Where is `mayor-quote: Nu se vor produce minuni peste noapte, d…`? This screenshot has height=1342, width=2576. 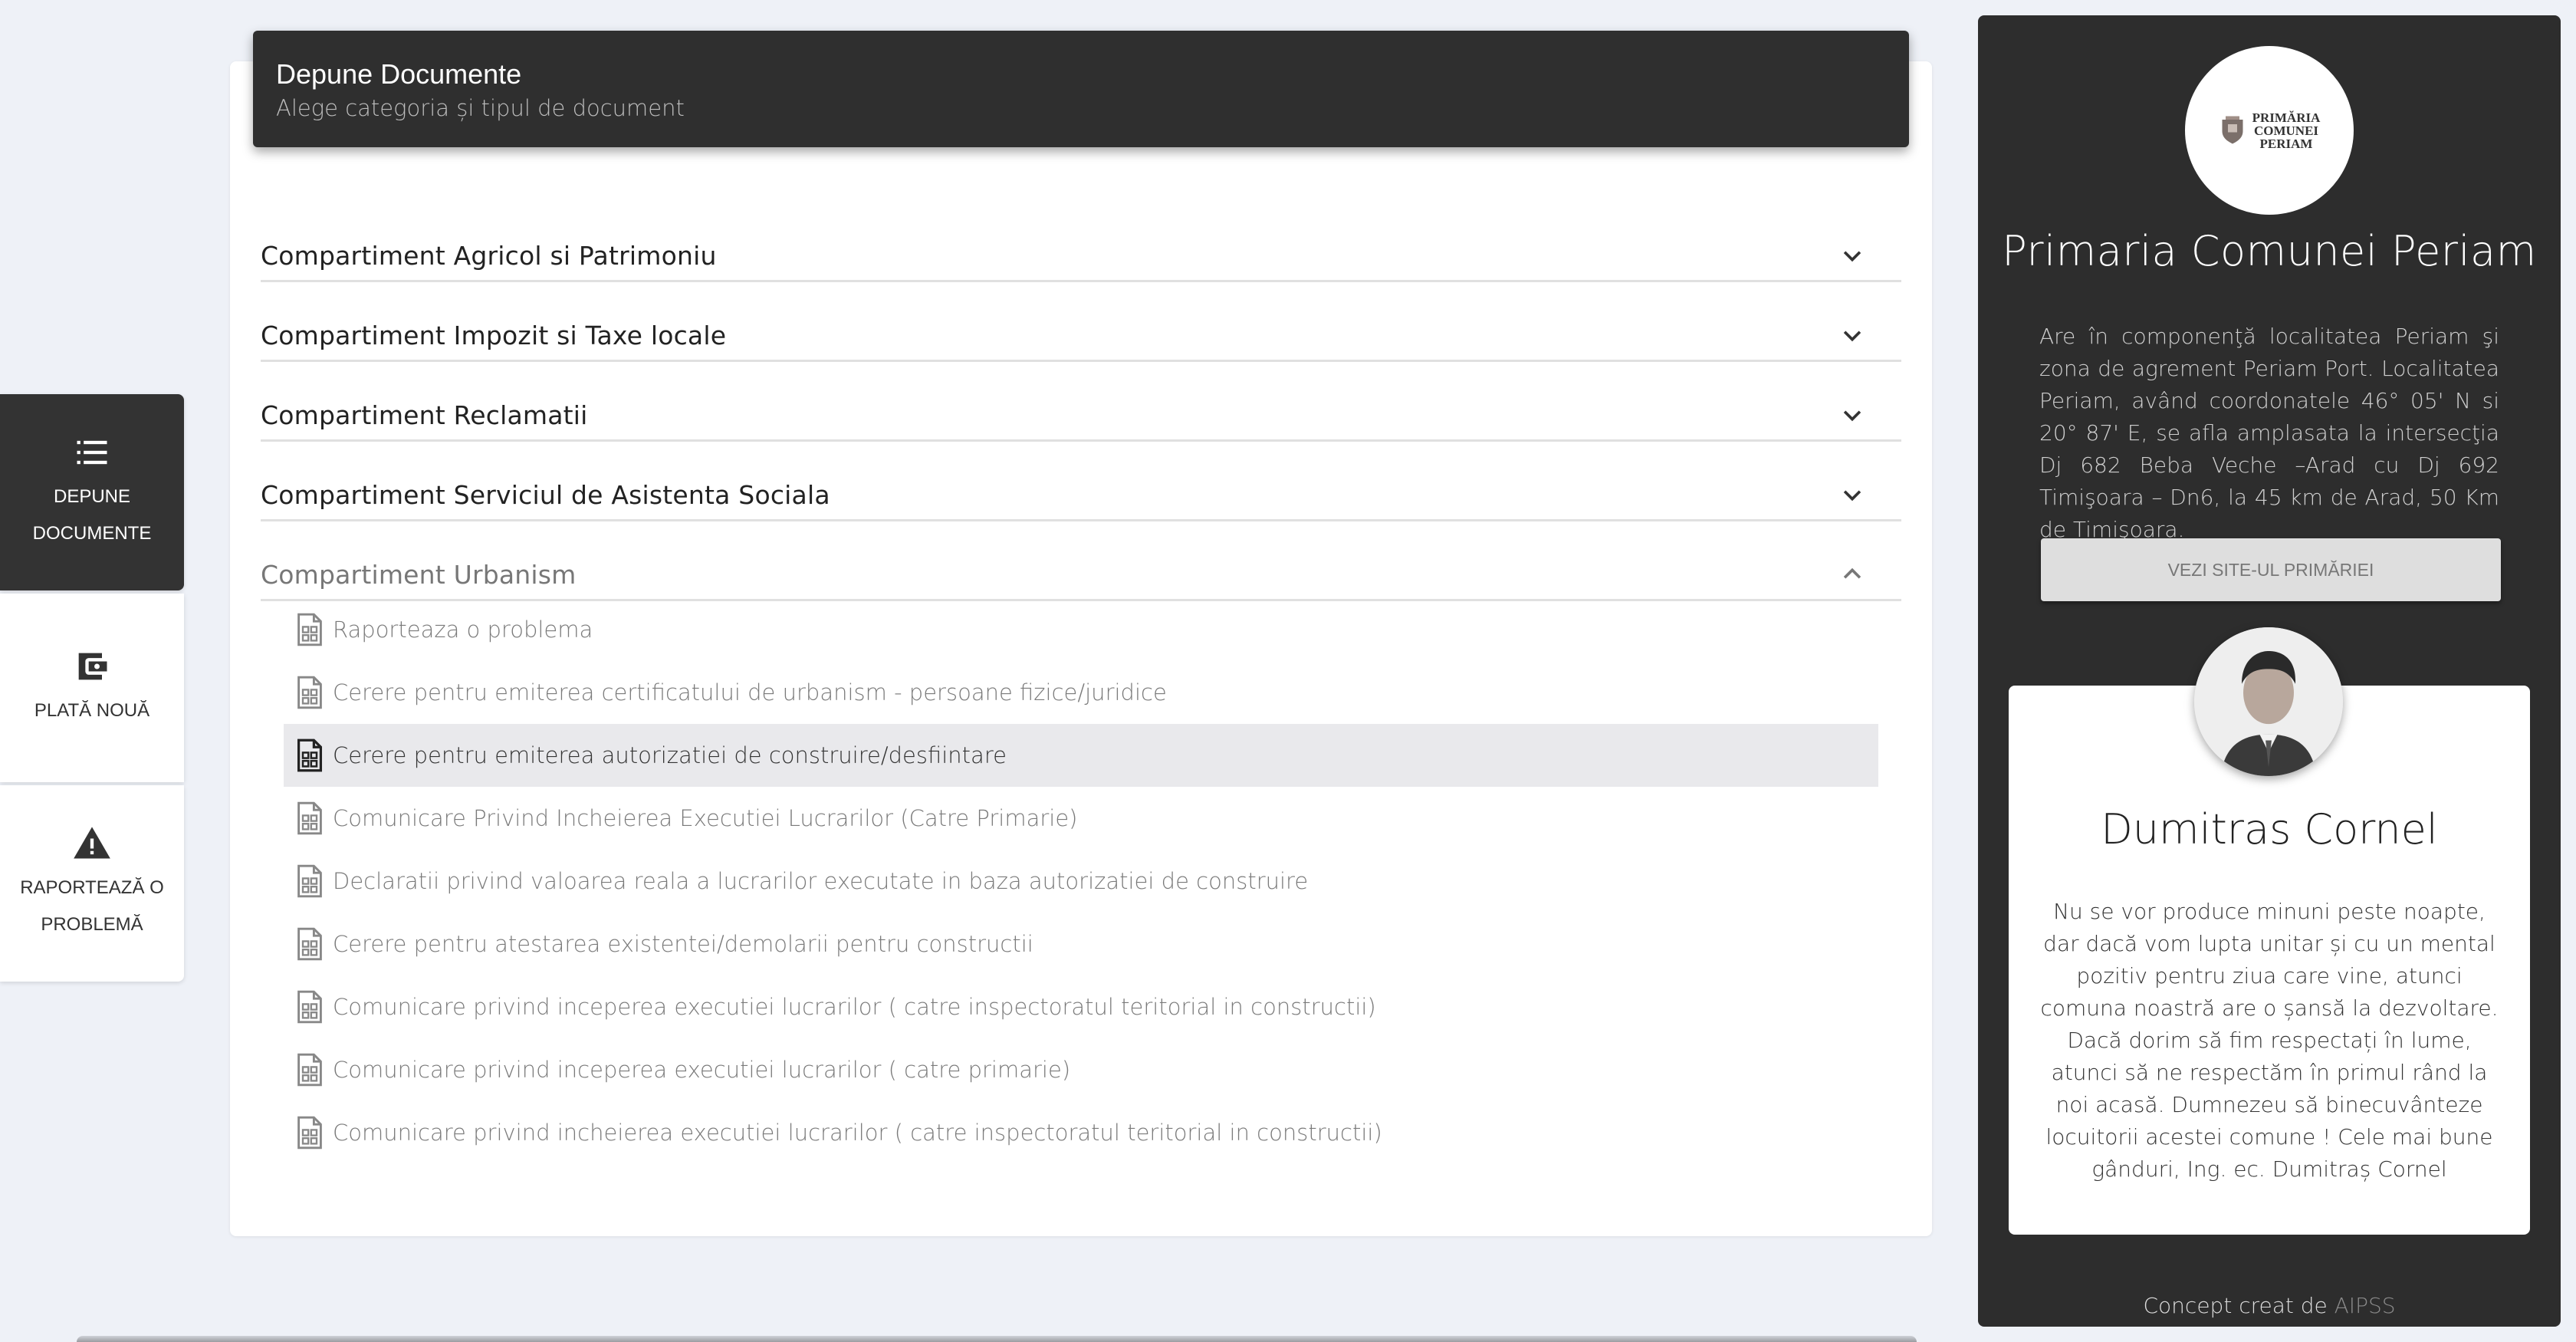
mayor-quote: Nu se vor produce minuni peste noapte, d… is located at coordinates (2270, 1040).